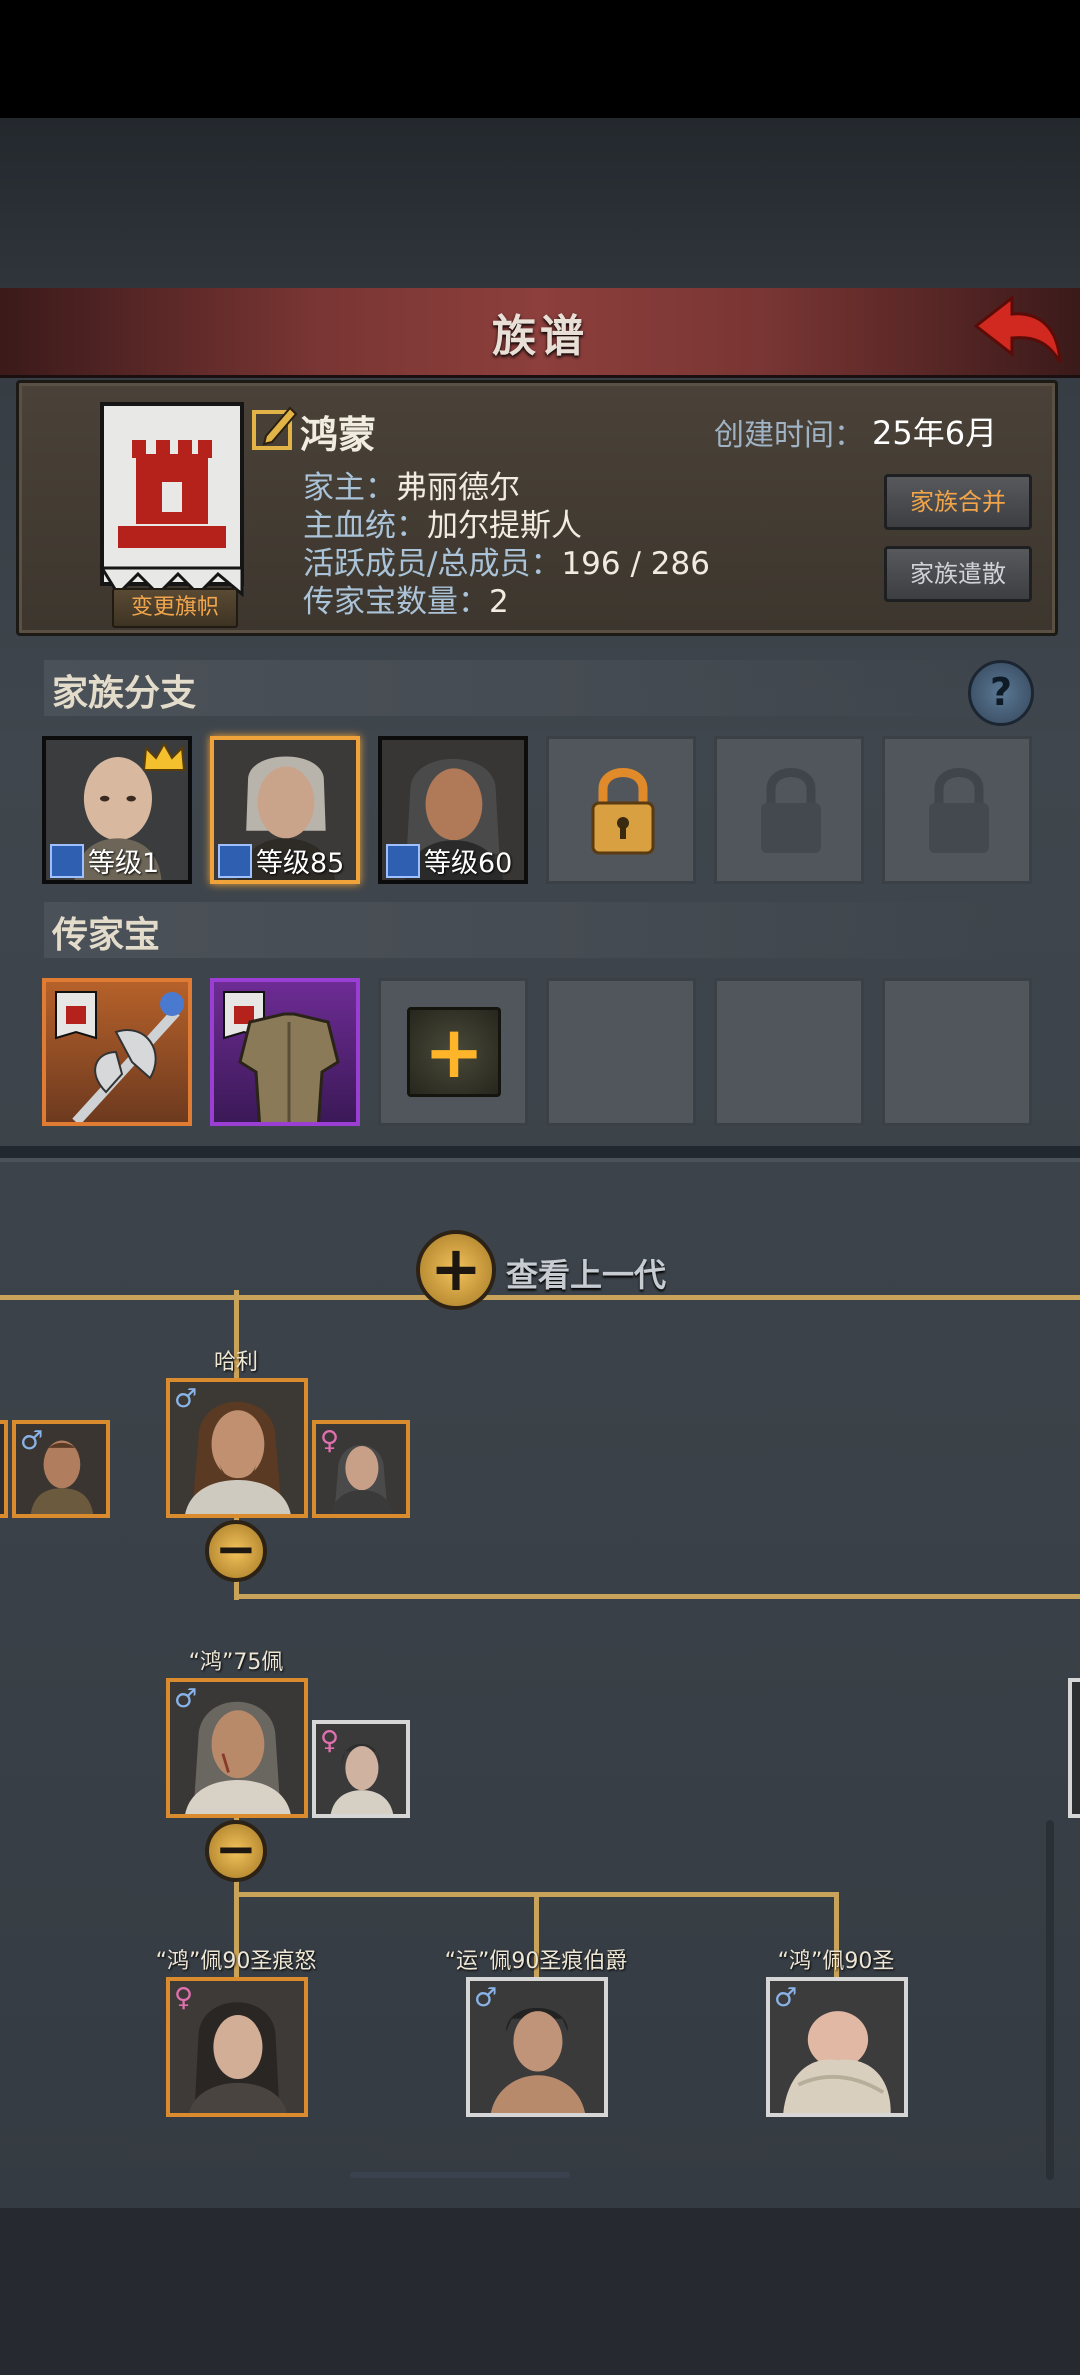 The width and height of the screenshot is (1080, 2375). What do you see at coordinates (1001, 693) in the screenshot?
I see `help-button: ?` at bounding box center [1001, 693].